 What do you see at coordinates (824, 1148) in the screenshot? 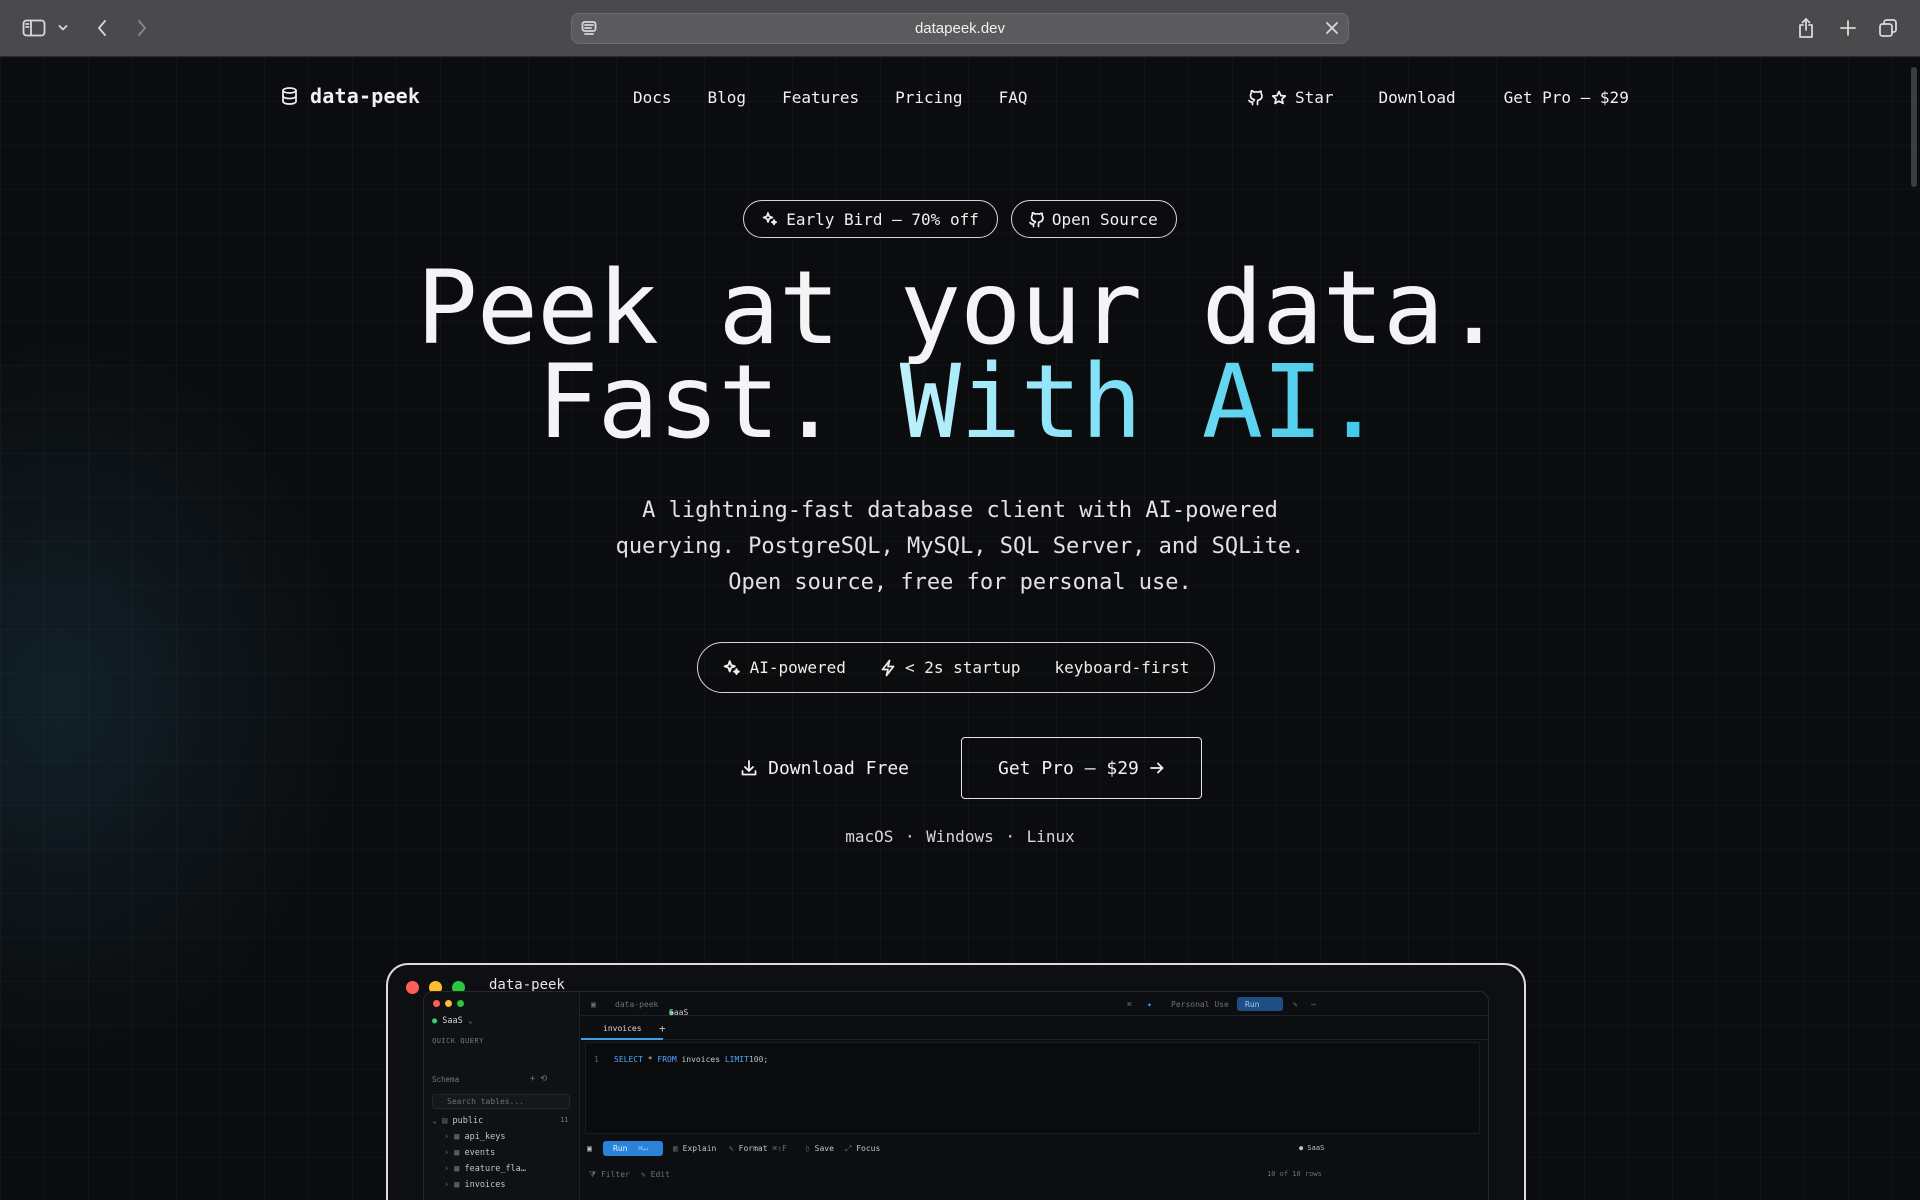
I see `save-label: Save` at bounding box center [824, 1148].